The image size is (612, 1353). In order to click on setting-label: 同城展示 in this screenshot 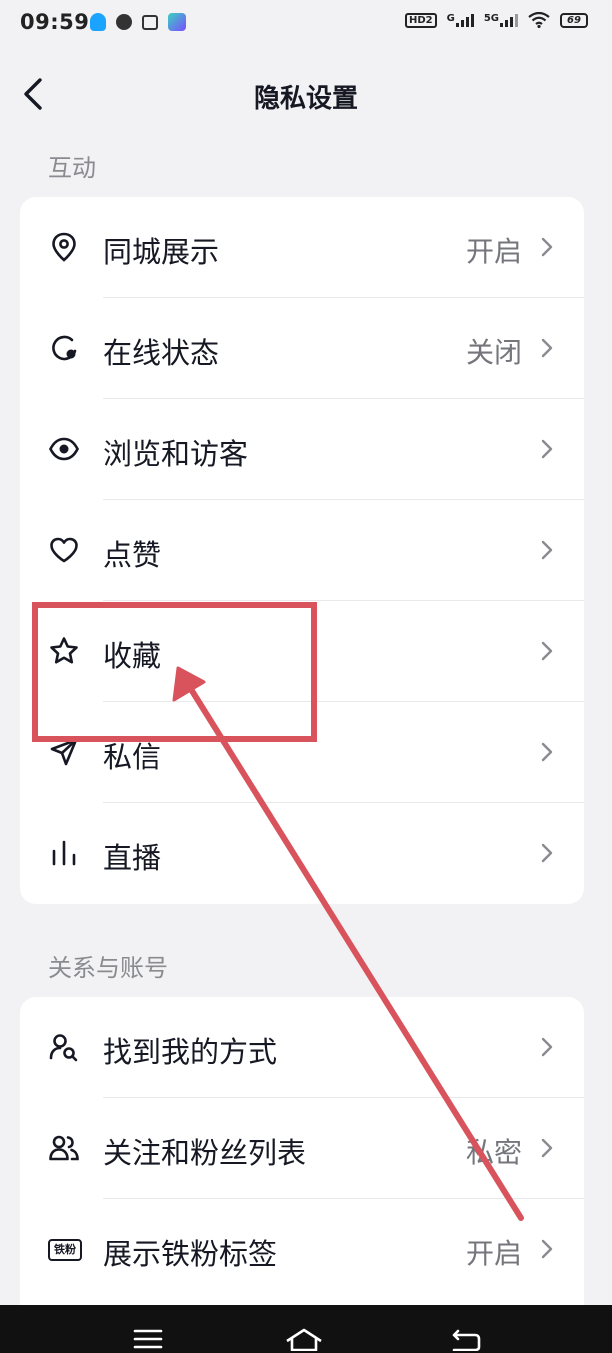, I will do `click(161, 252)`.